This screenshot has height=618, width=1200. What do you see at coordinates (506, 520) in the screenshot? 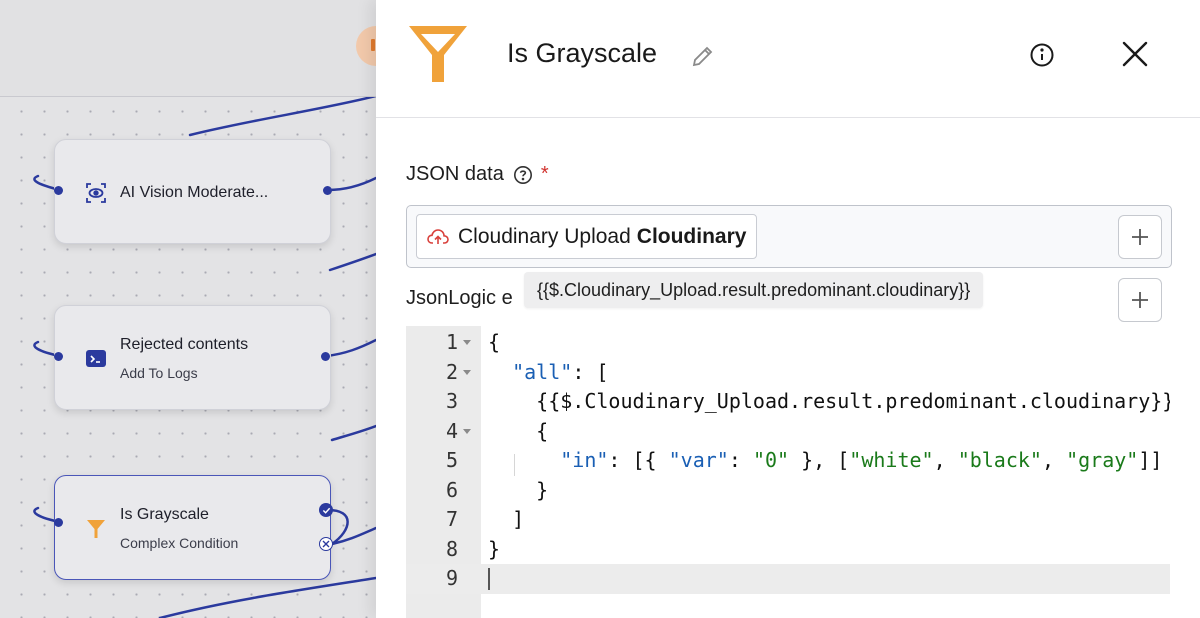
I see `code-text: ]` at bounding box center [506, 520].